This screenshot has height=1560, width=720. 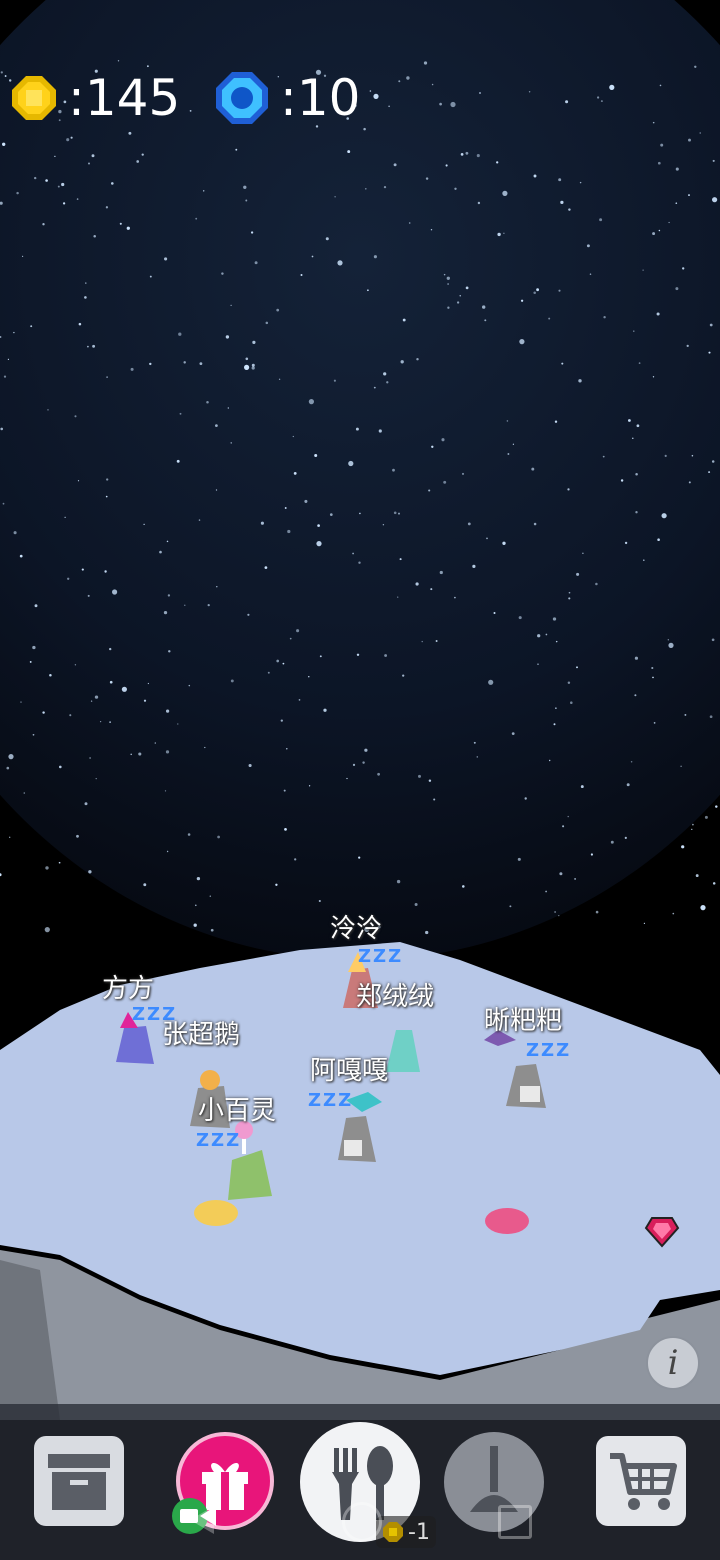 I want to click on info-button: i, so click(x=673, y=1363).